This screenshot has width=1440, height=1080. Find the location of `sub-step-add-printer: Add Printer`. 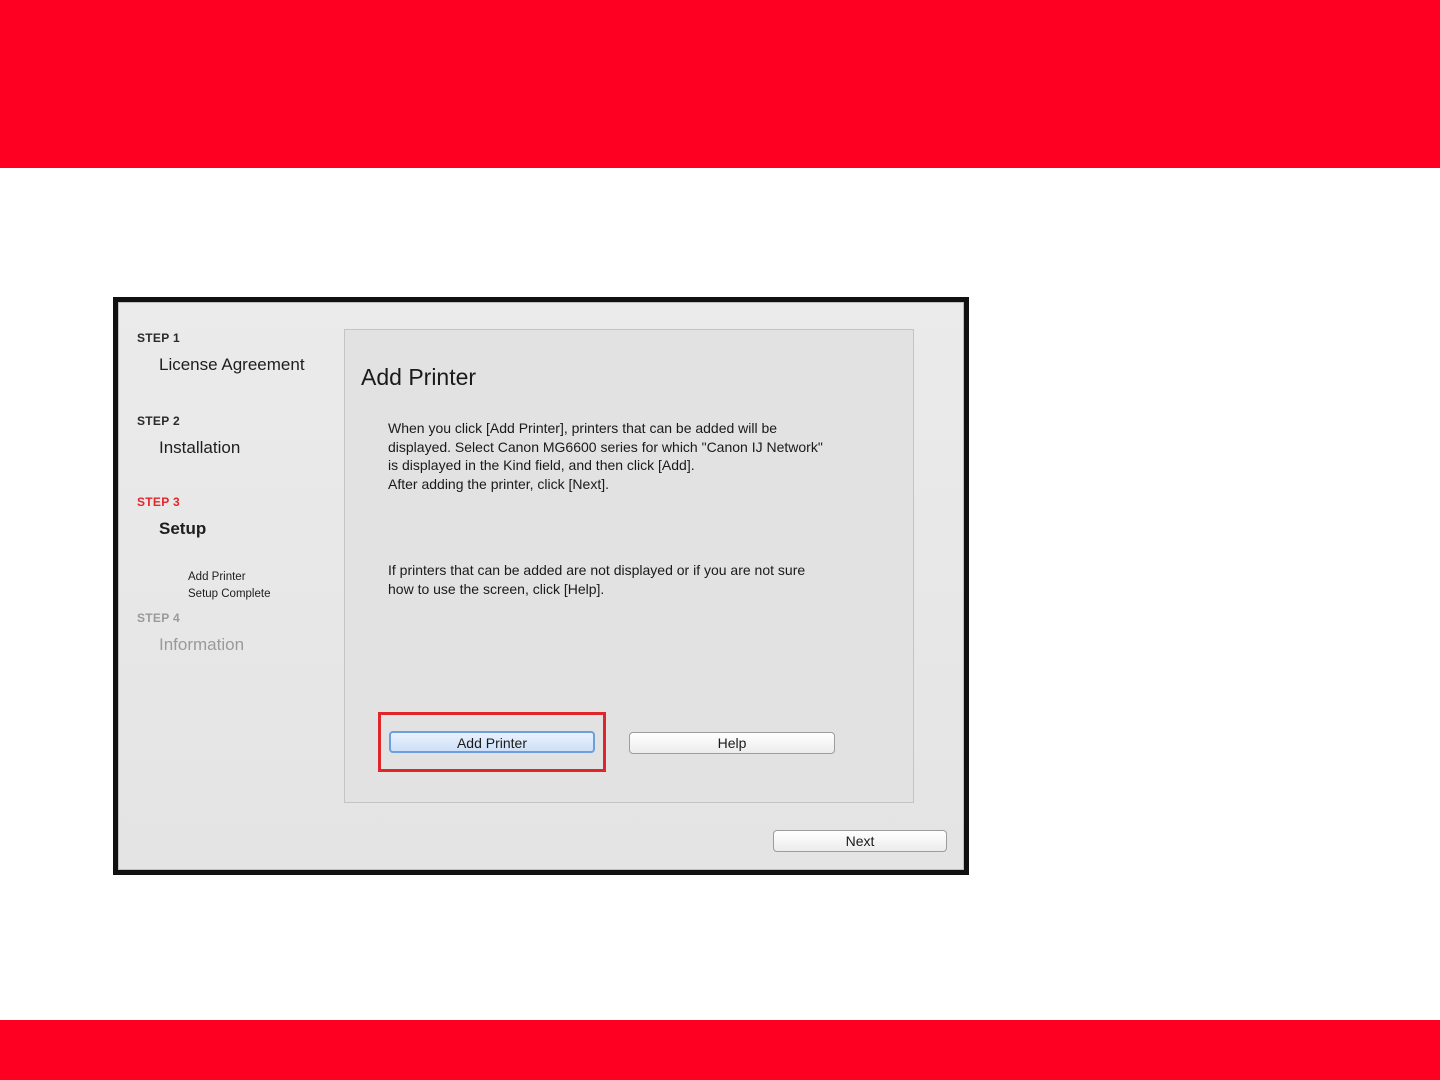

sub-step-add-printer: Add Printer is located at coordinates (217, 577).